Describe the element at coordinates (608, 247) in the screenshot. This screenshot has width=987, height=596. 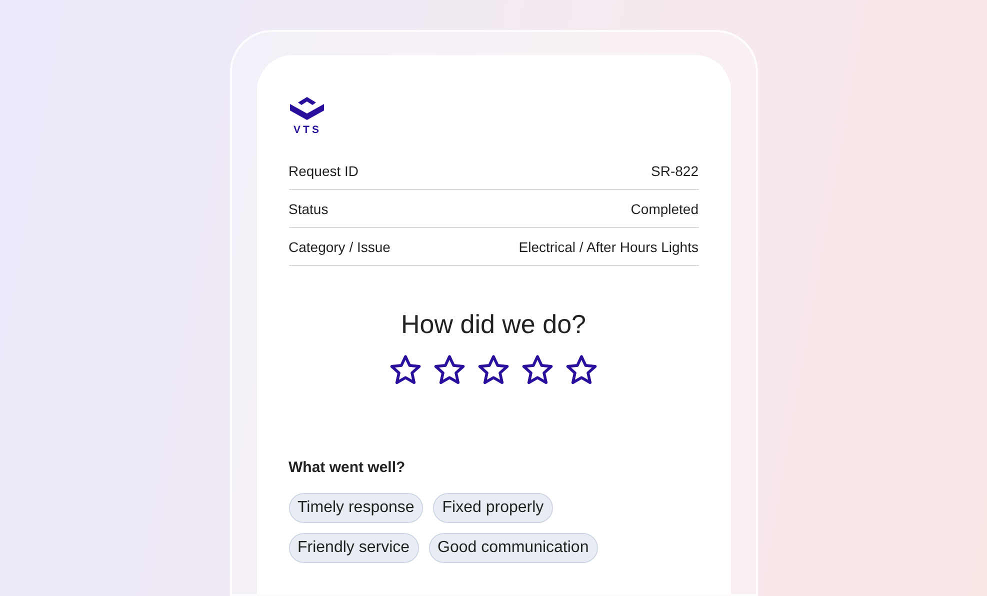
I see `detail-value: Electrical / After Hours Lights` at that location.